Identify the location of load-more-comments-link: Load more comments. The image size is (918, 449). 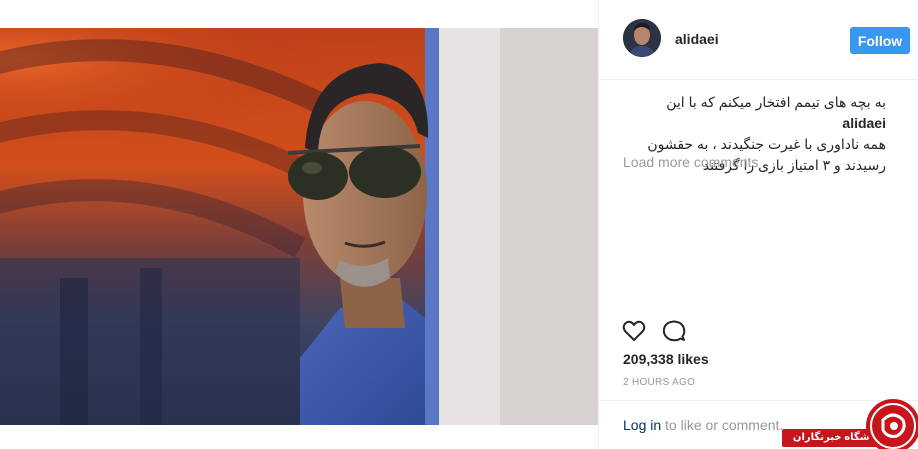
(690, 162).